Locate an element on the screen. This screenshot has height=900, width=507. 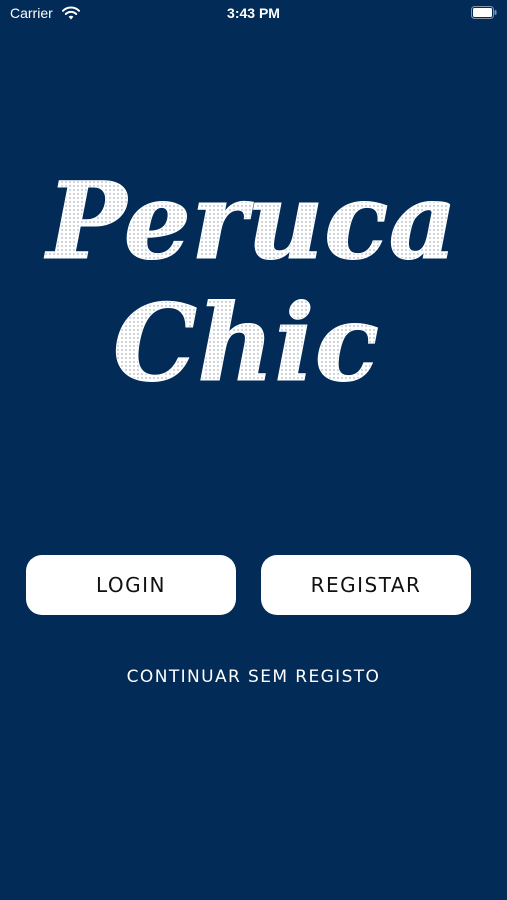
register-button: REGISTAR is located at coordinates (366, 585).